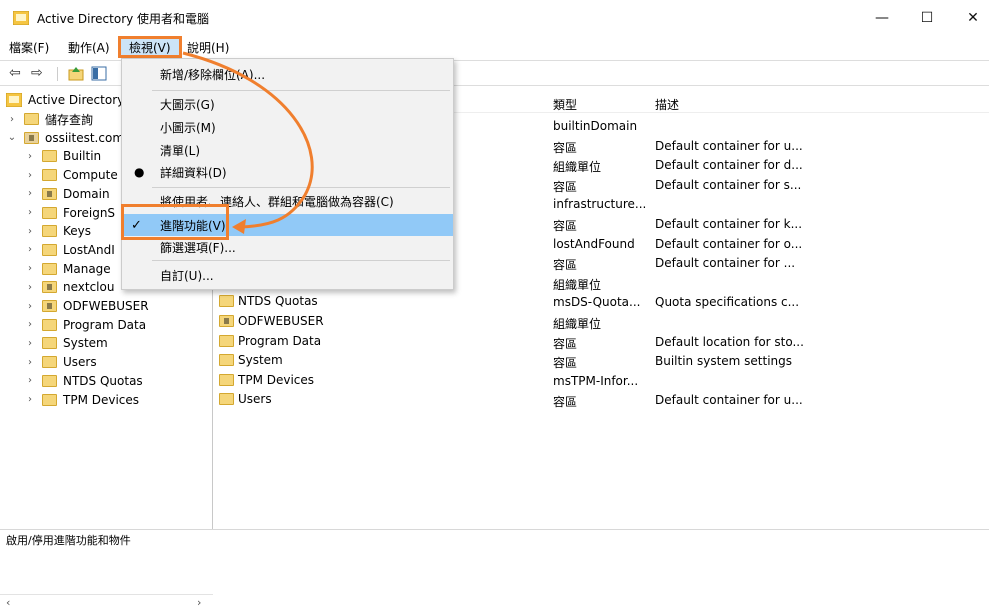  Describe the element at coordinates (12, 137) in the screenshot. I see `collapse-chevron-icon: ⌄` at that location.